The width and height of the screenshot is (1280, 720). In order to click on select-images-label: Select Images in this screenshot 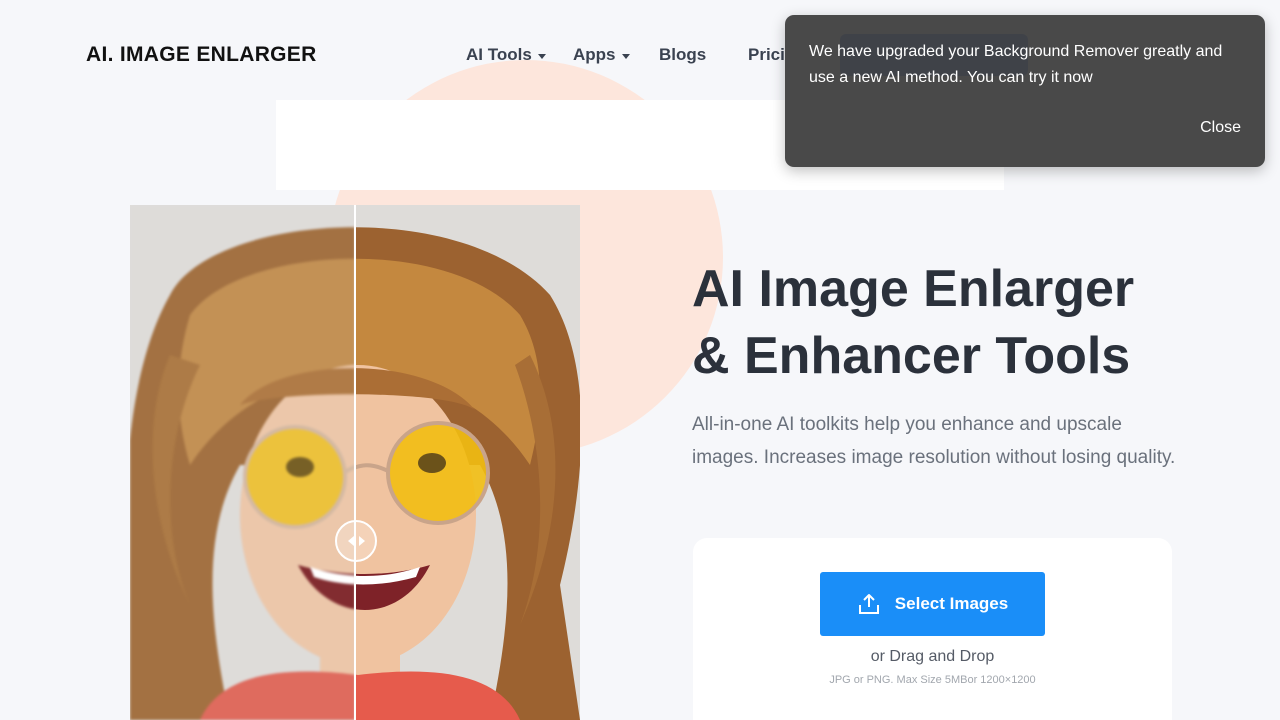, I will do `click(951, 603)`.